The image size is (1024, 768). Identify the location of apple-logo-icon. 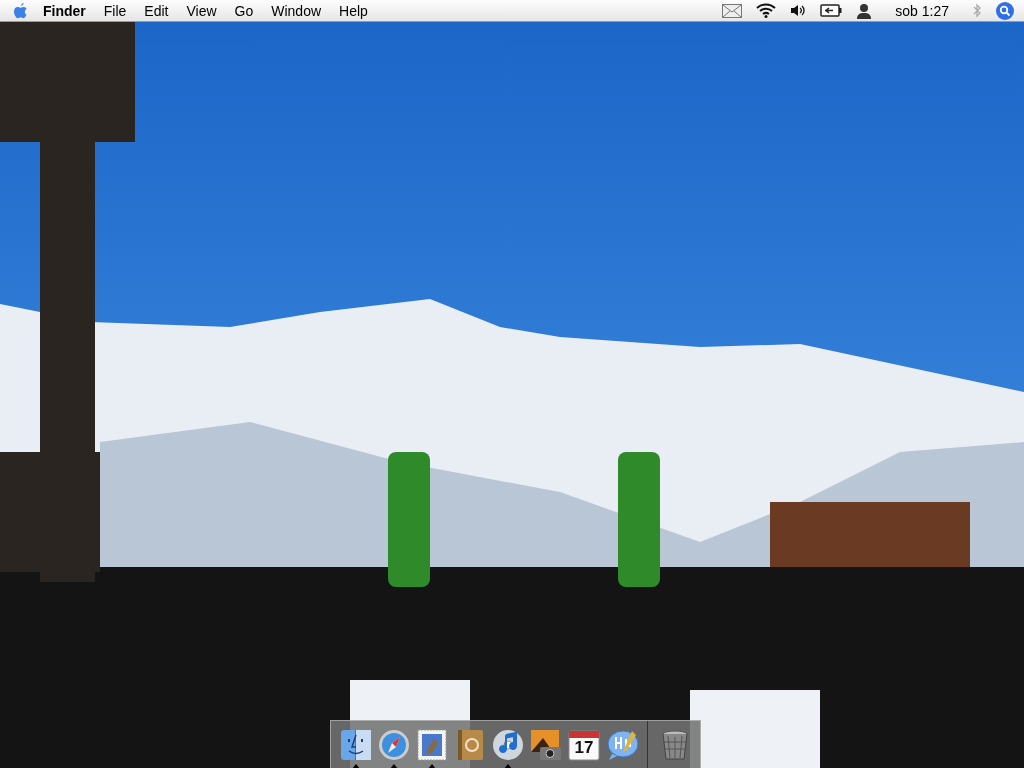
(20, 10).